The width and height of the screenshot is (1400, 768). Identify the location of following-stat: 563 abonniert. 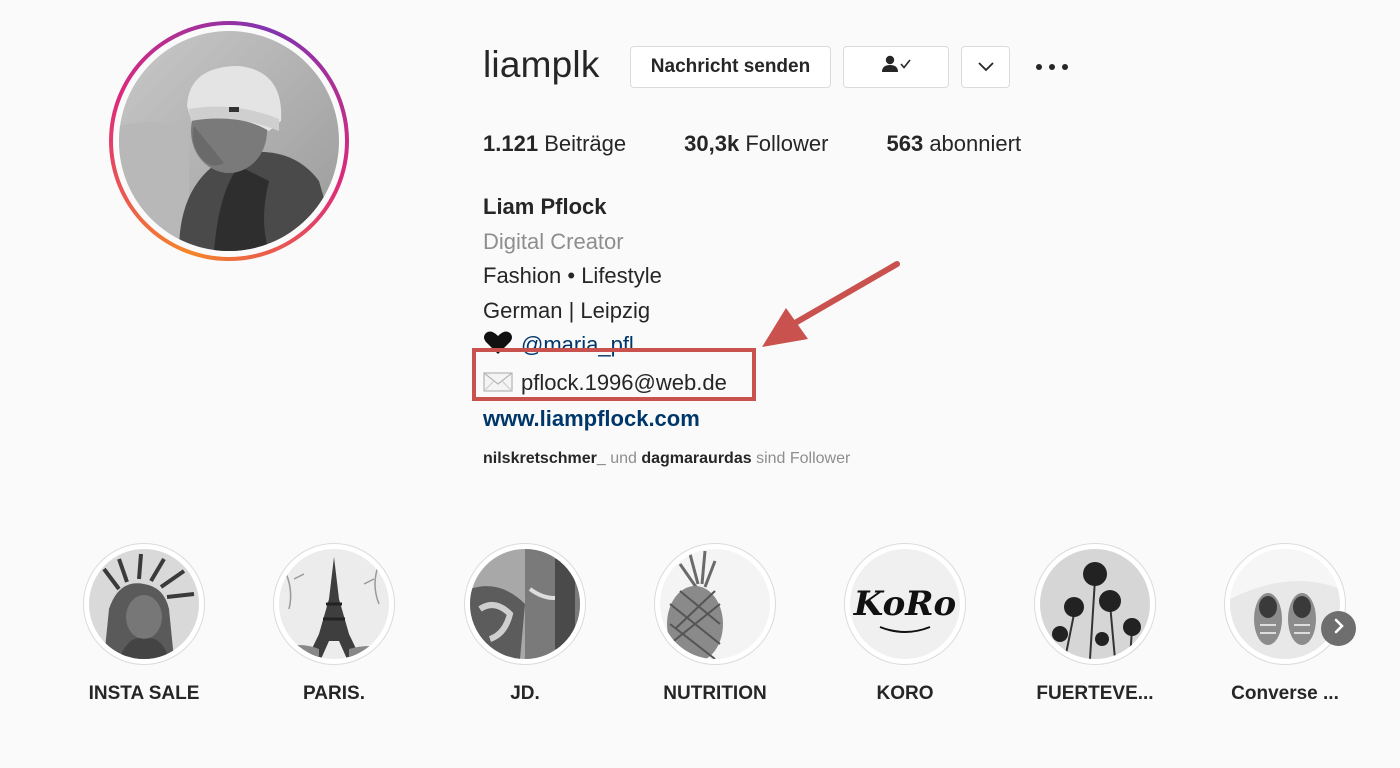
(953, 144).